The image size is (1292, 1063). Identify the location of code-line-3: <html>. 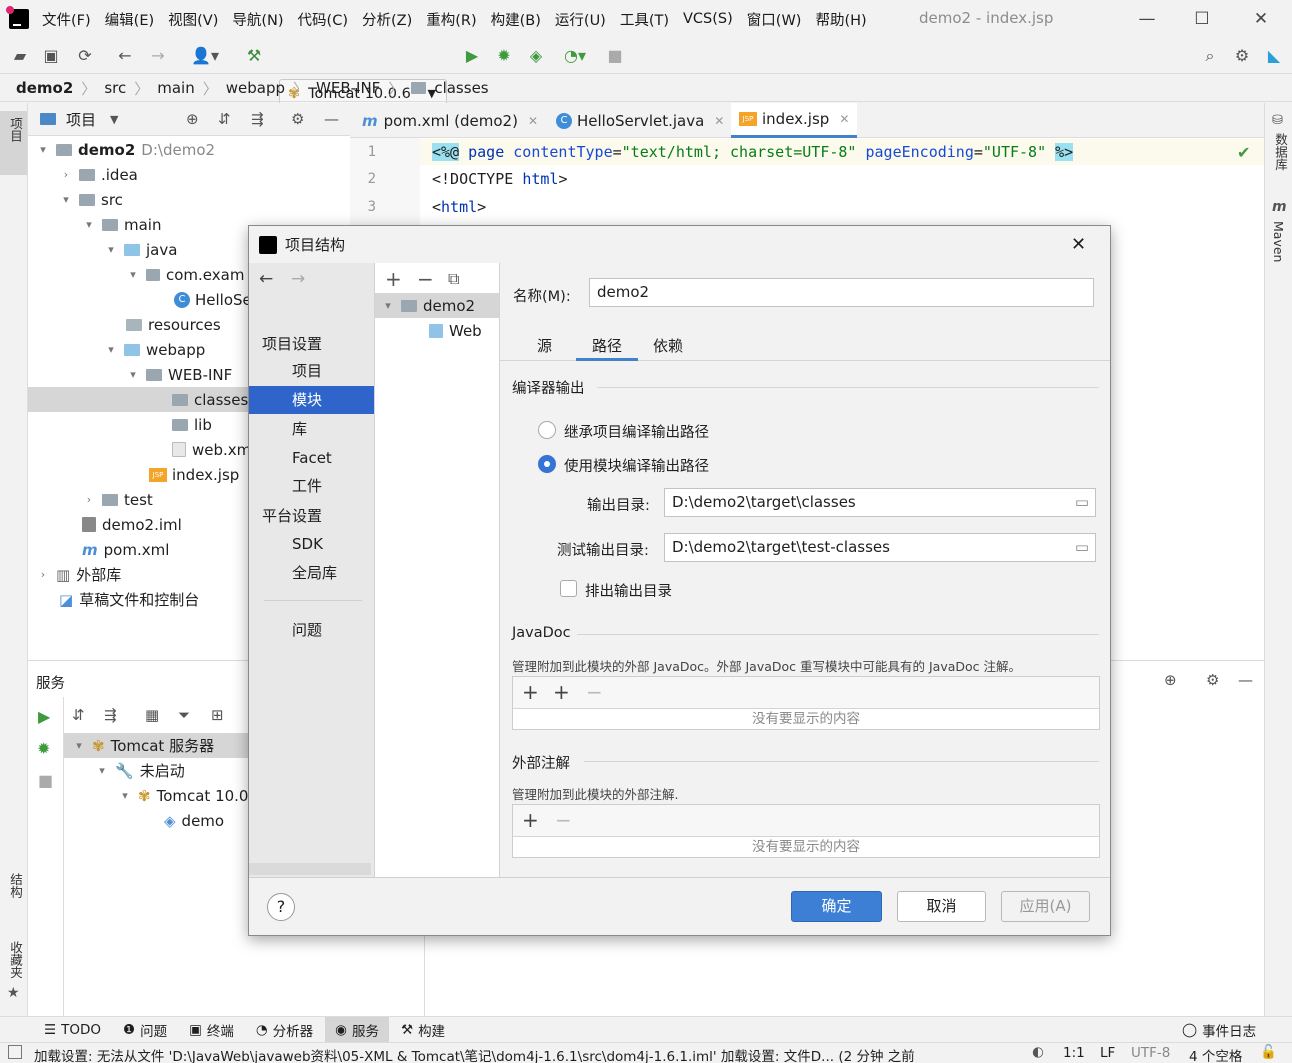
(459, 207).